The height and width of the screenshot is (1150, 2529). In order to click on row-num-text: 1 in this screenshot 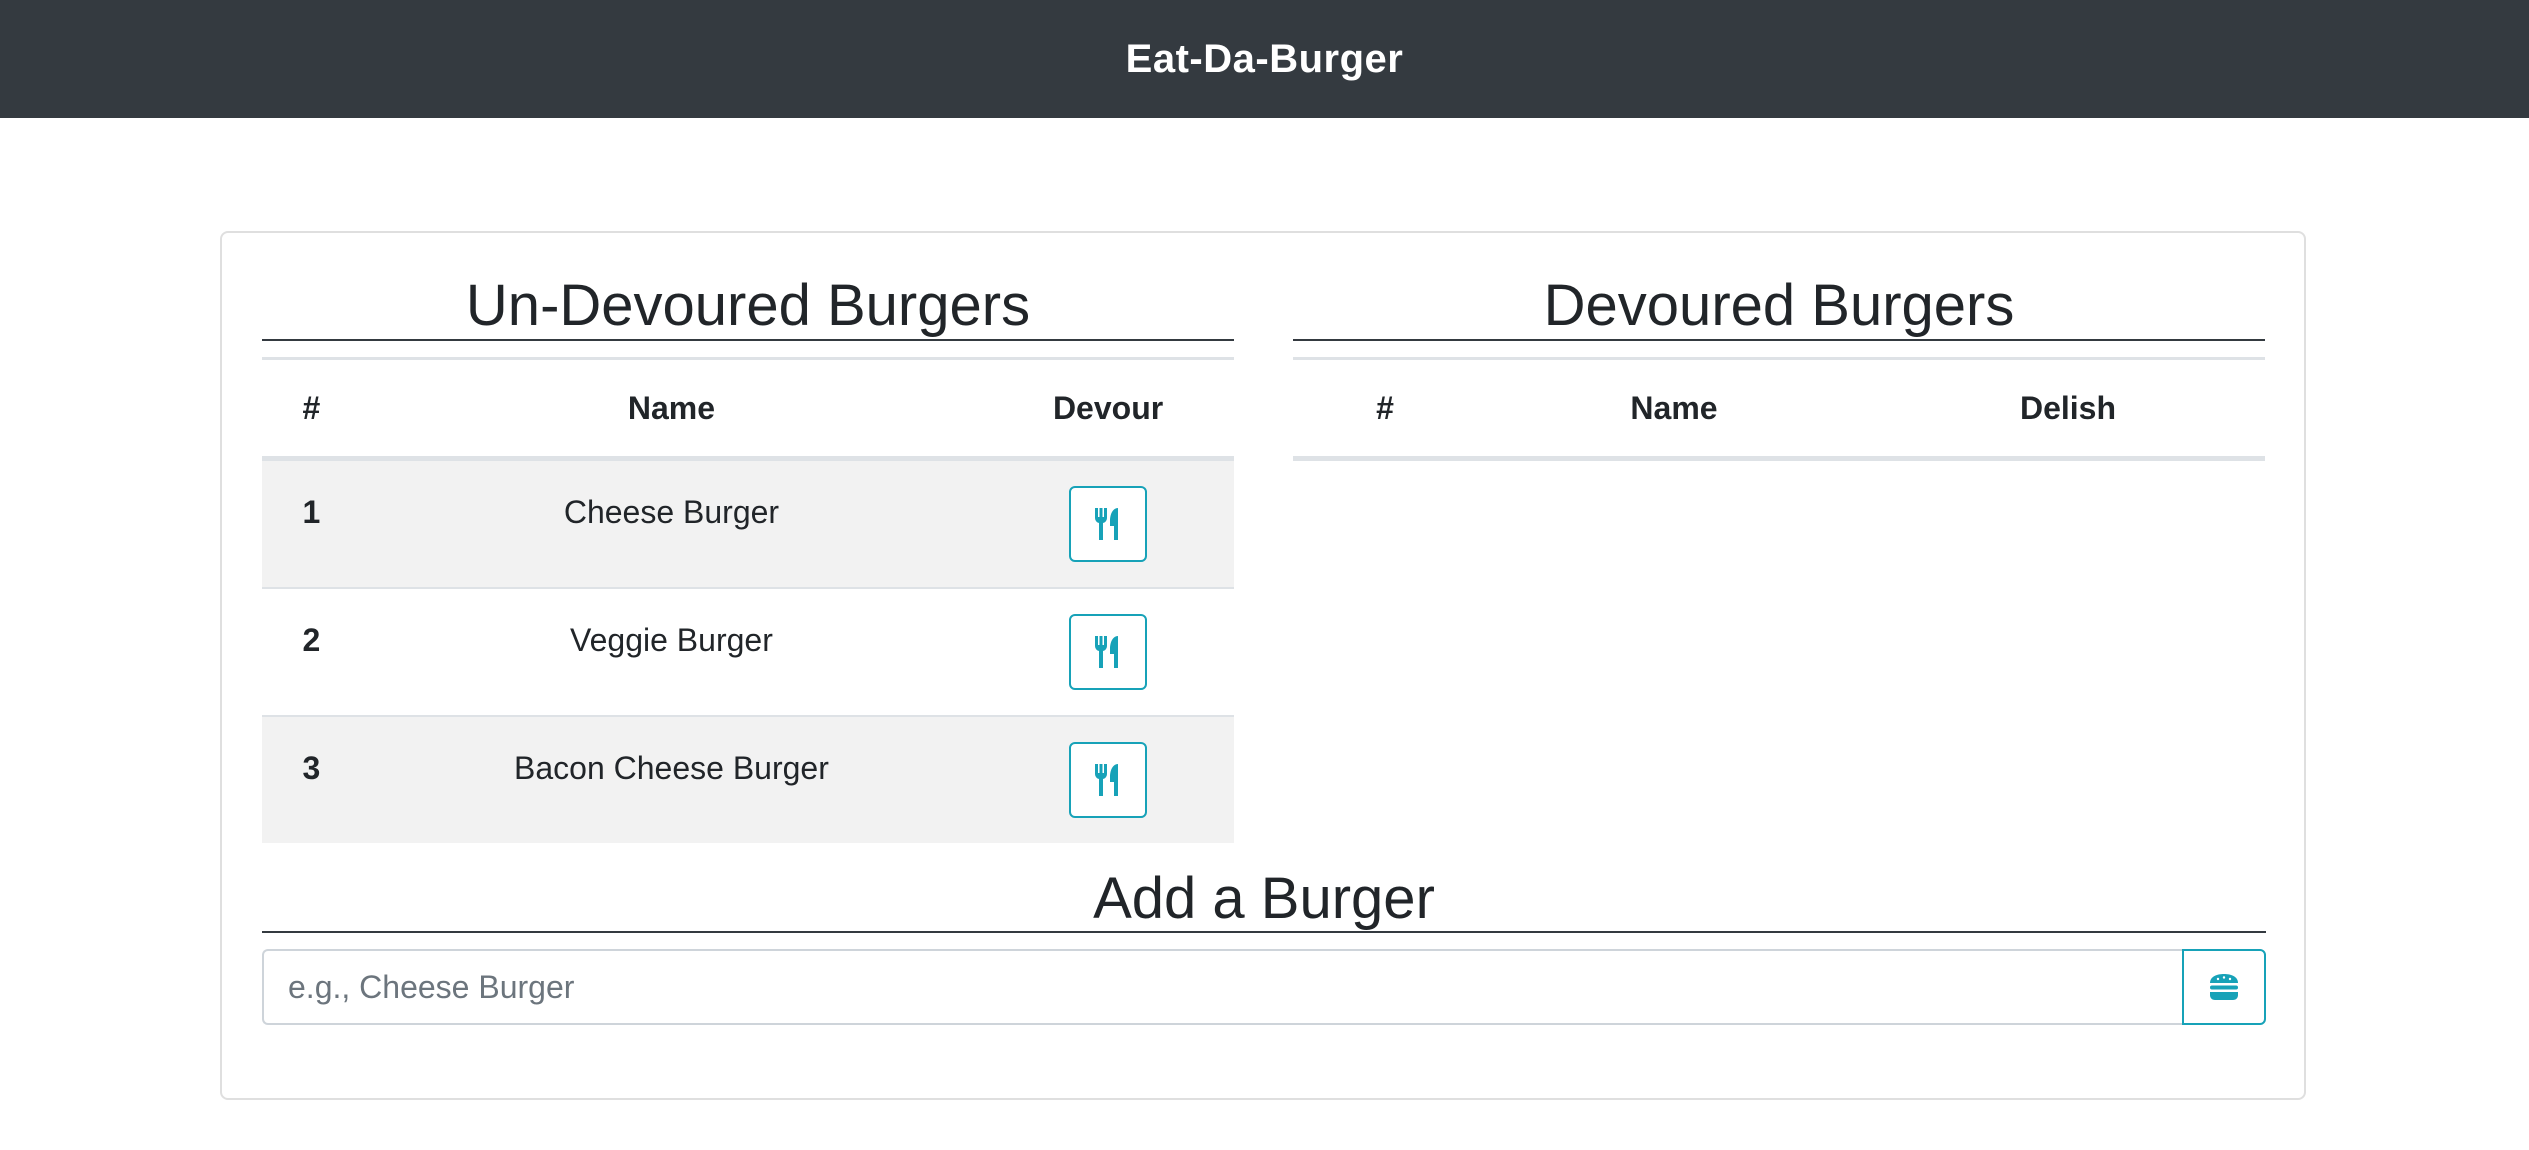, I will do `click(311, 511)`.